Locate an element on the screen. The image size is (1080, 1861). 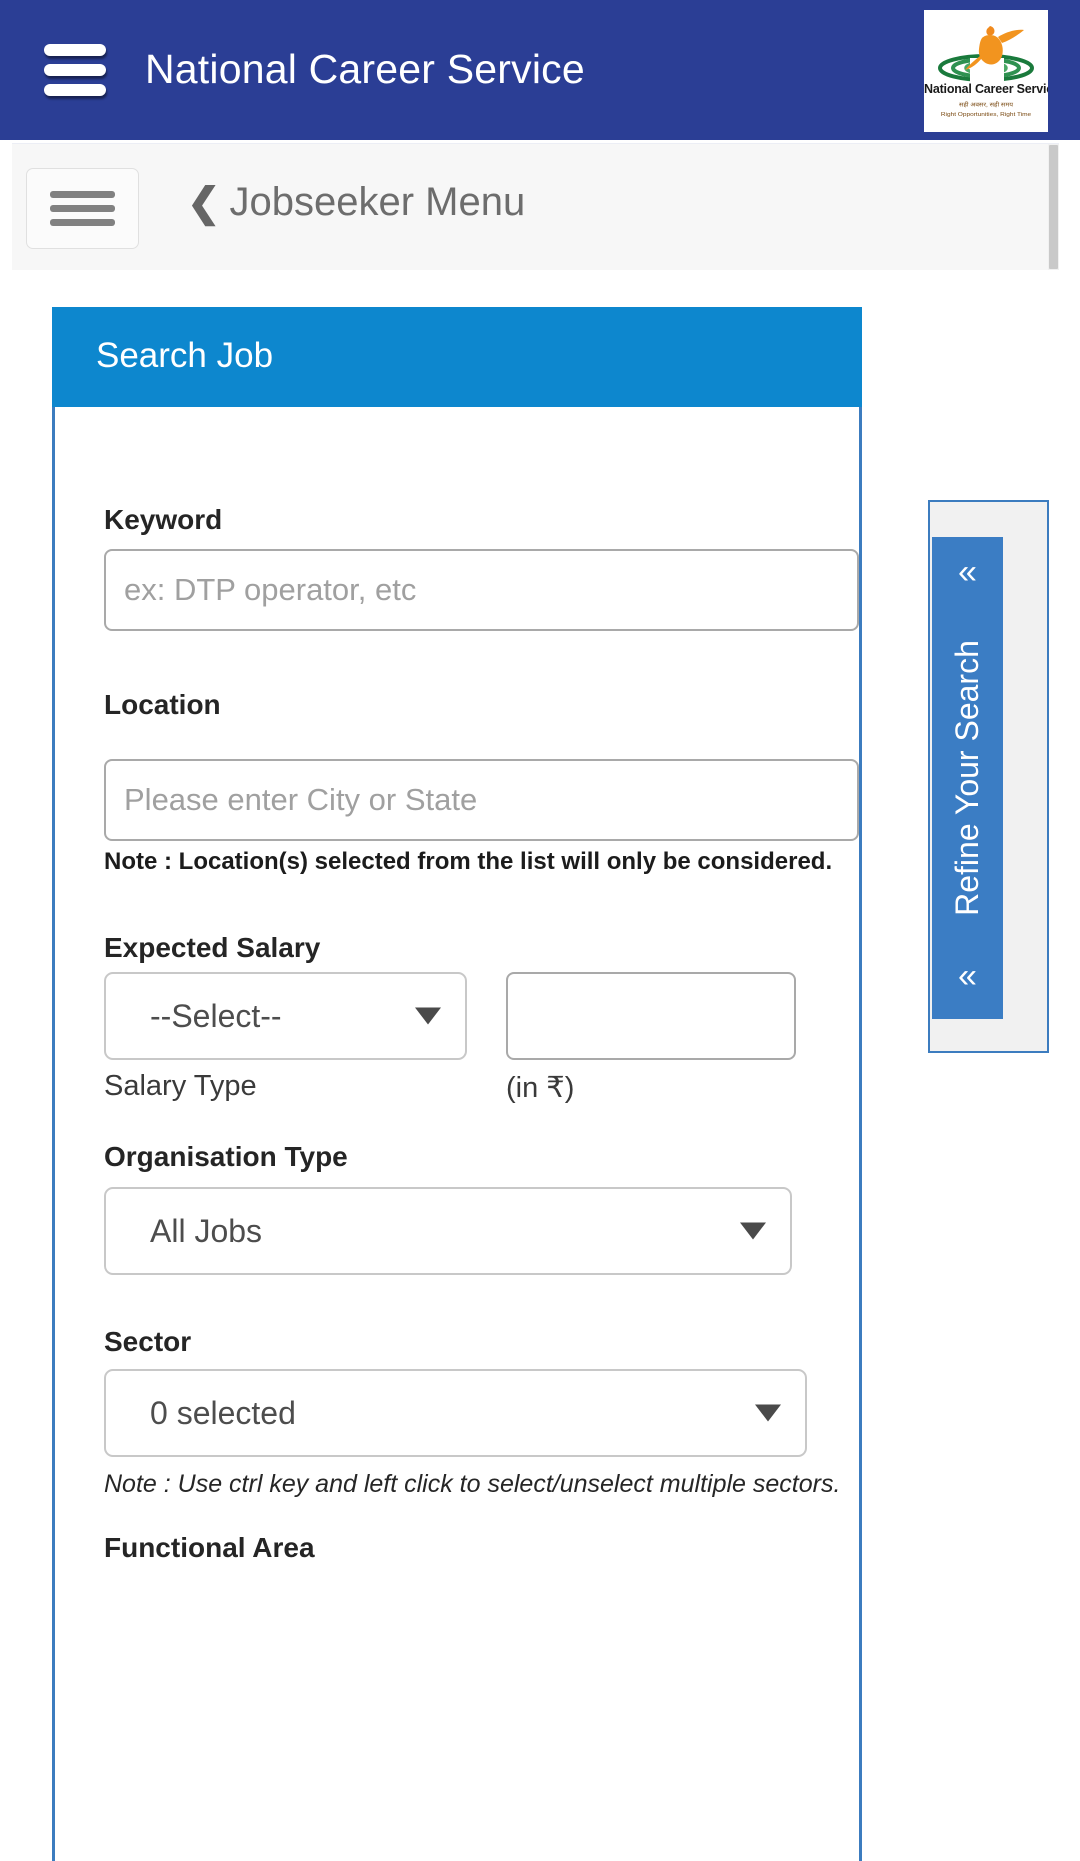
location-label: Location is located at coordinates (162, 704).